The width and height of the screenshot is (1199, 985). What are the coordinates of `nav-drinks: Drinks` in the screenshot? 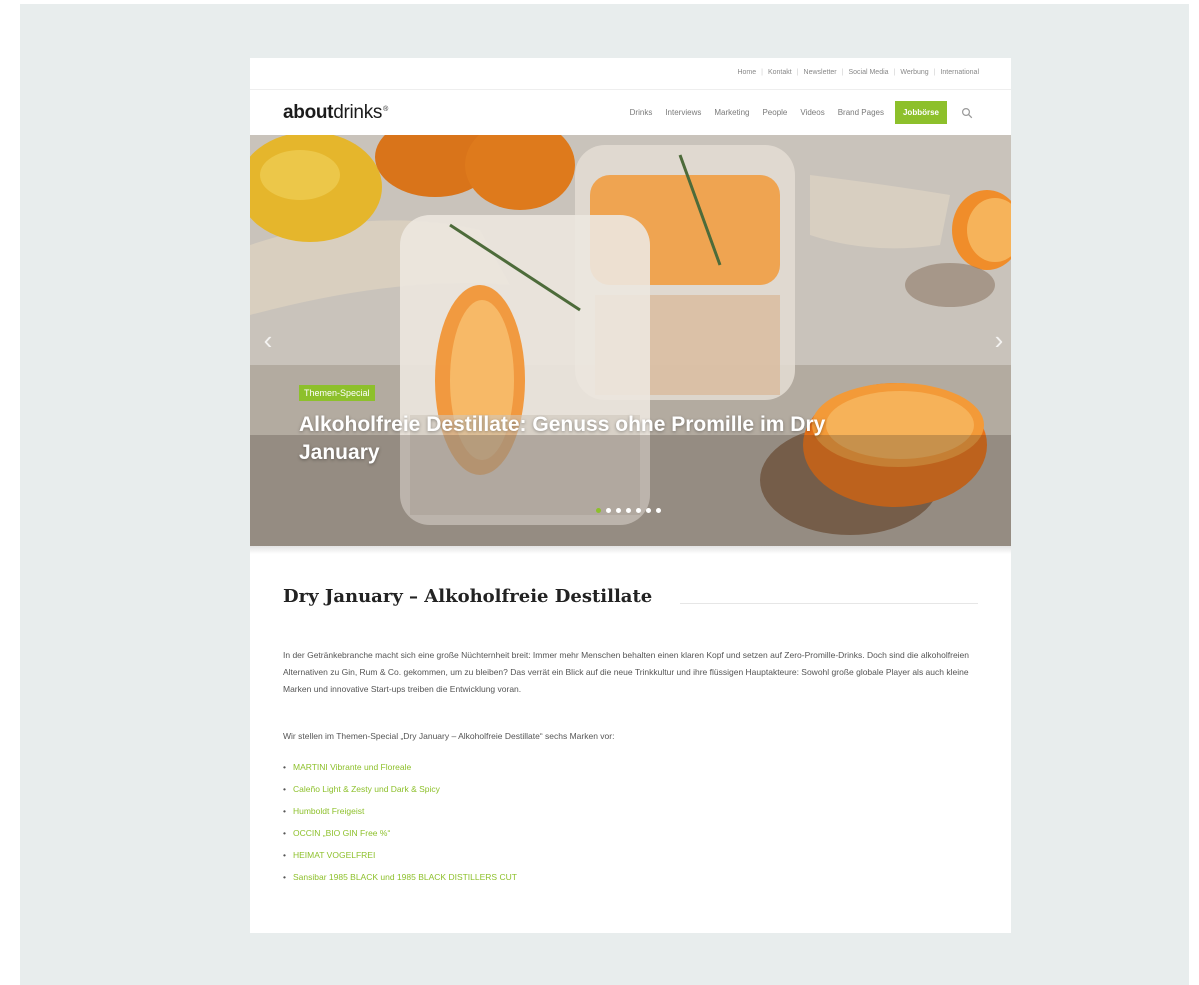 It's located at (641, 112).